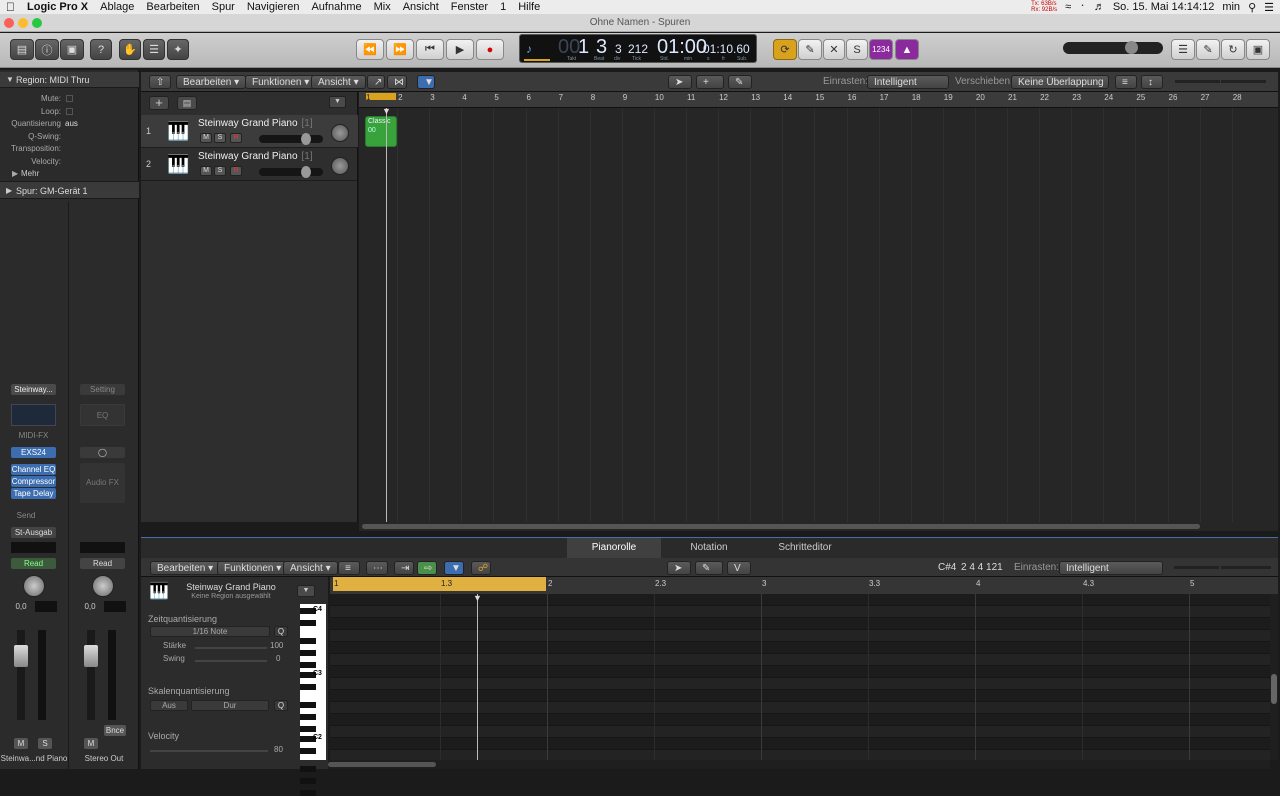  Describe the element at coordinates (69, 150) in the screenshot. I see `inspector-transpose-row: Transposition:` at that location.